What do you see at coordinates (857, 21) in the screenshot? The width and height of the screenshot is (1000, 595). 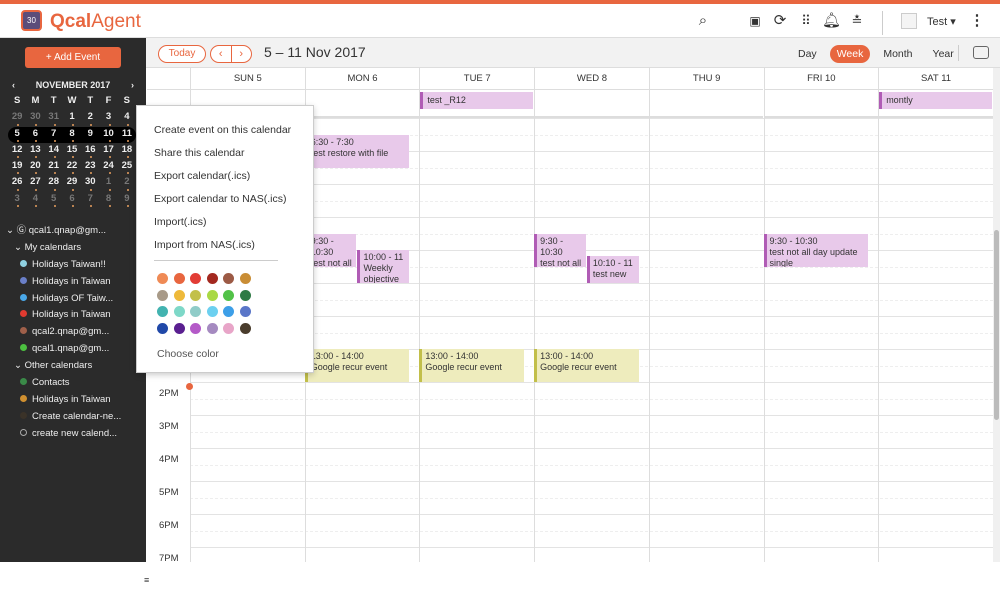 I see `stack-icon: ≛` at bounding box center [857, 21].